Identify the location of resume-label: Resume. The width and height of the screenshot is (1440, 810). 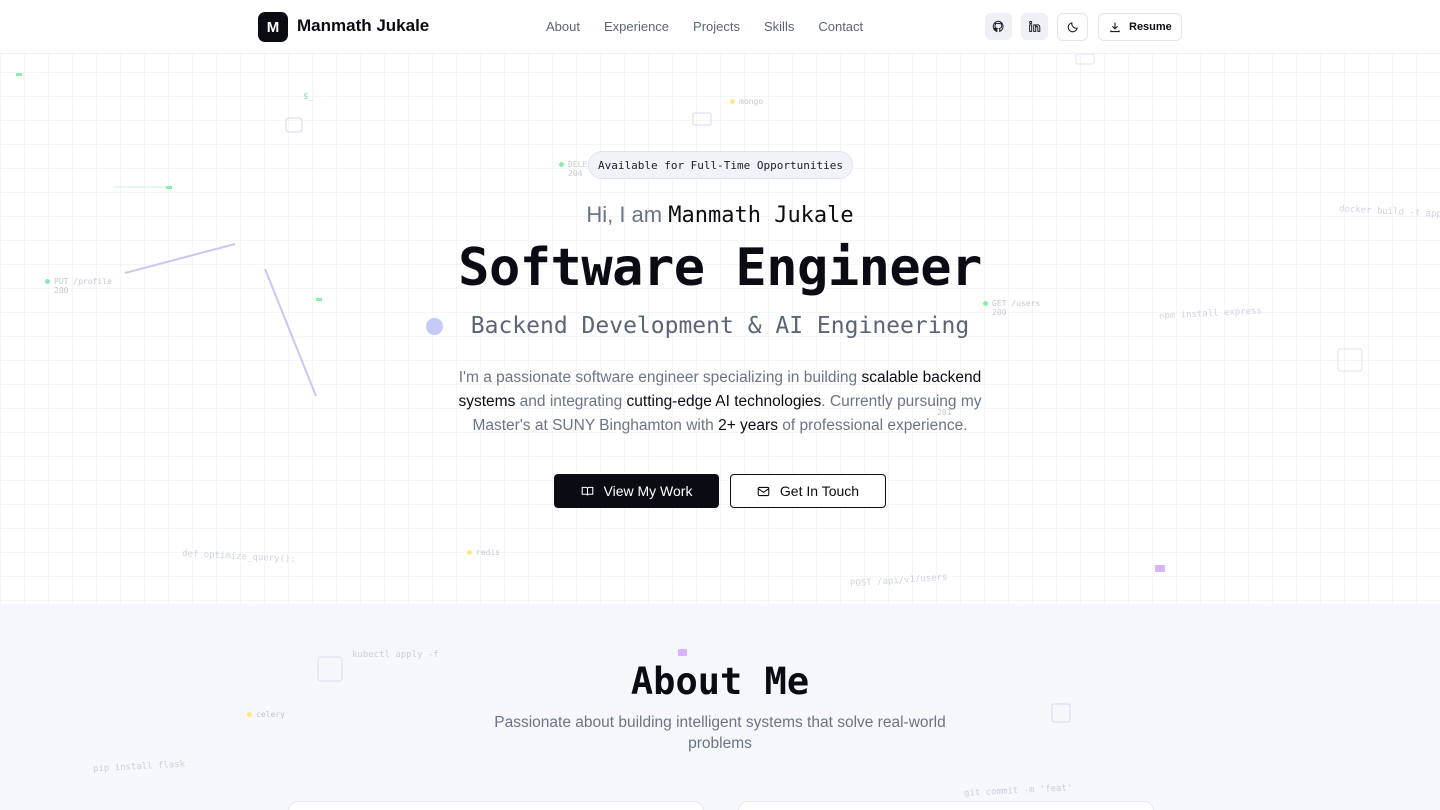
(1150, 27).